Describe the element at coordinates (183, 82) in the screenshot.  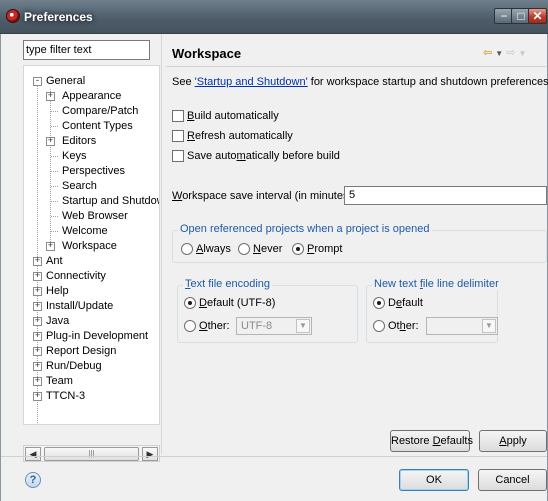
I see `desc-prefix: See` at that location.